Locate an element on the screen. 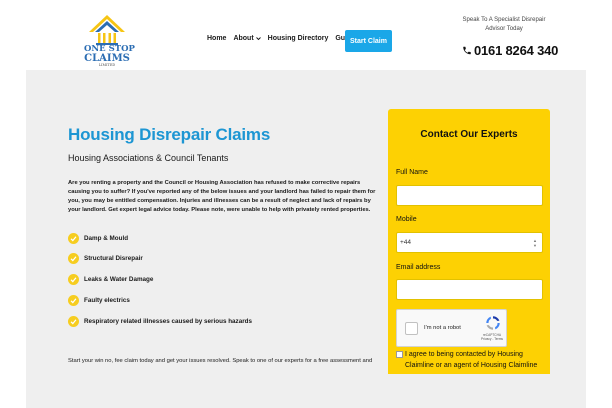 The width and height of the screenshot is (612, 408). recaptcha-icon is located at coordinates (493, 323).